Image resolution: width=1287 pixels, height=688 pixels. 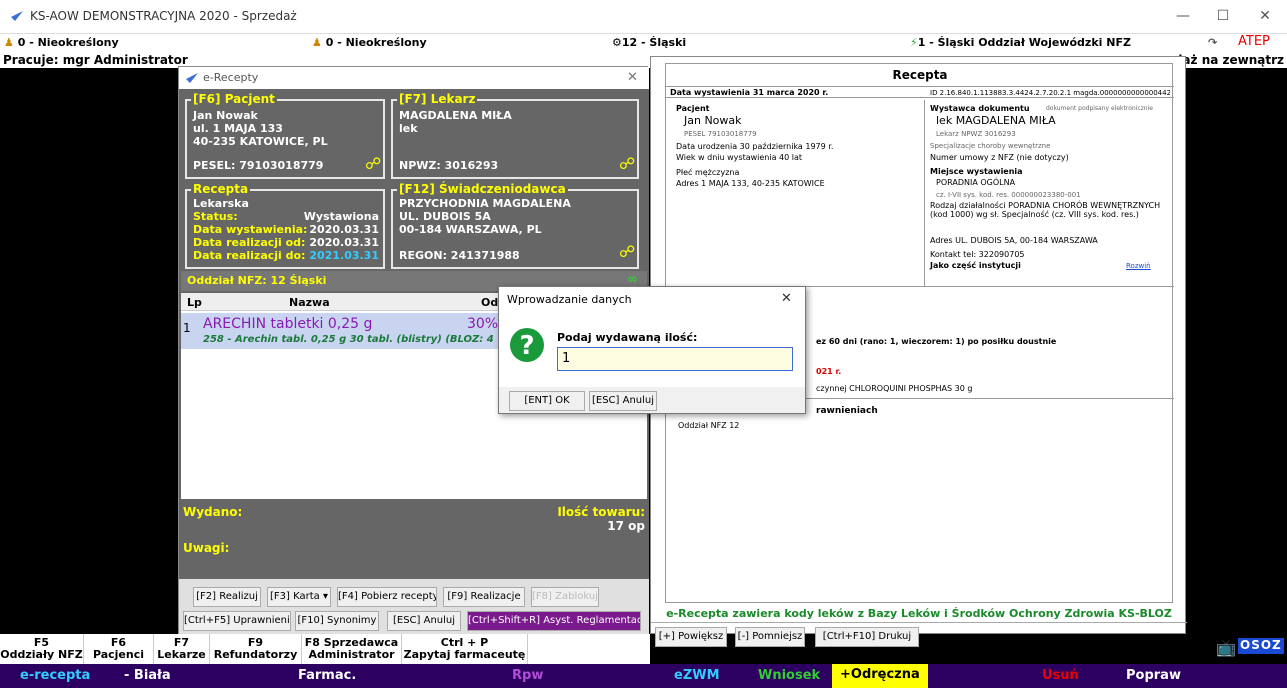 What do you see at coordinates (327, 675) in the screenshot?
I see `farmac-button: Farmac.` at bounding box center [327, 675].